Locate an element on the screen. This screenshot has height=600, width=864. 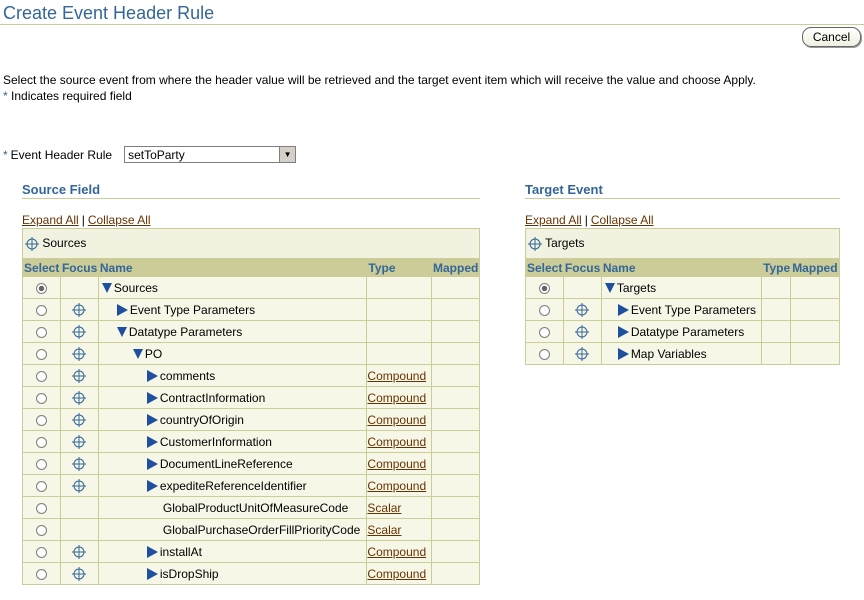
type-cell: Compound is located at coordinates (399, 375).